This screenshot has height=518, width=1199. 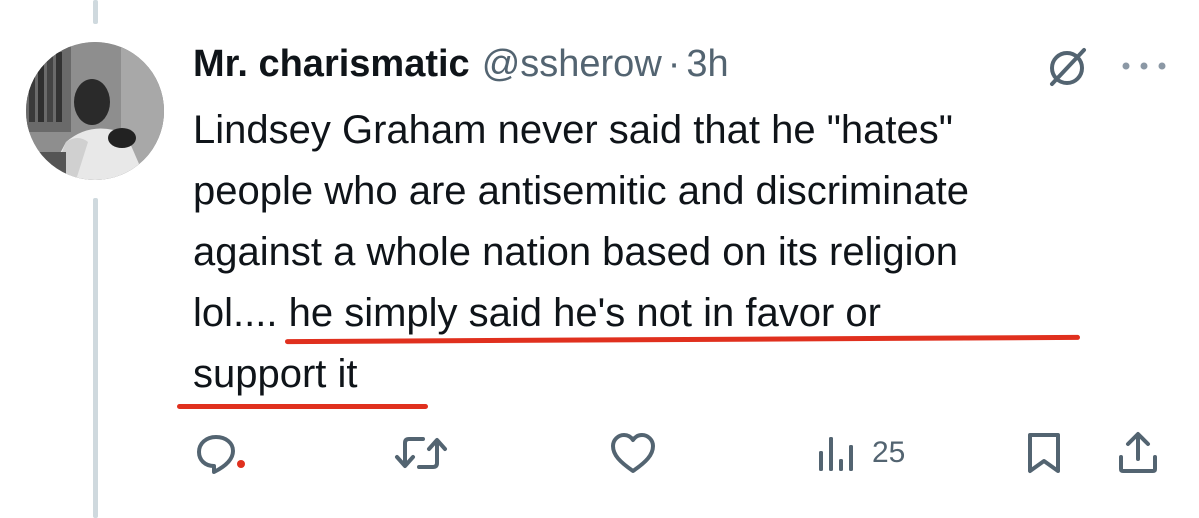 I want to click on grok-icon, so click(x=1067, y=67).